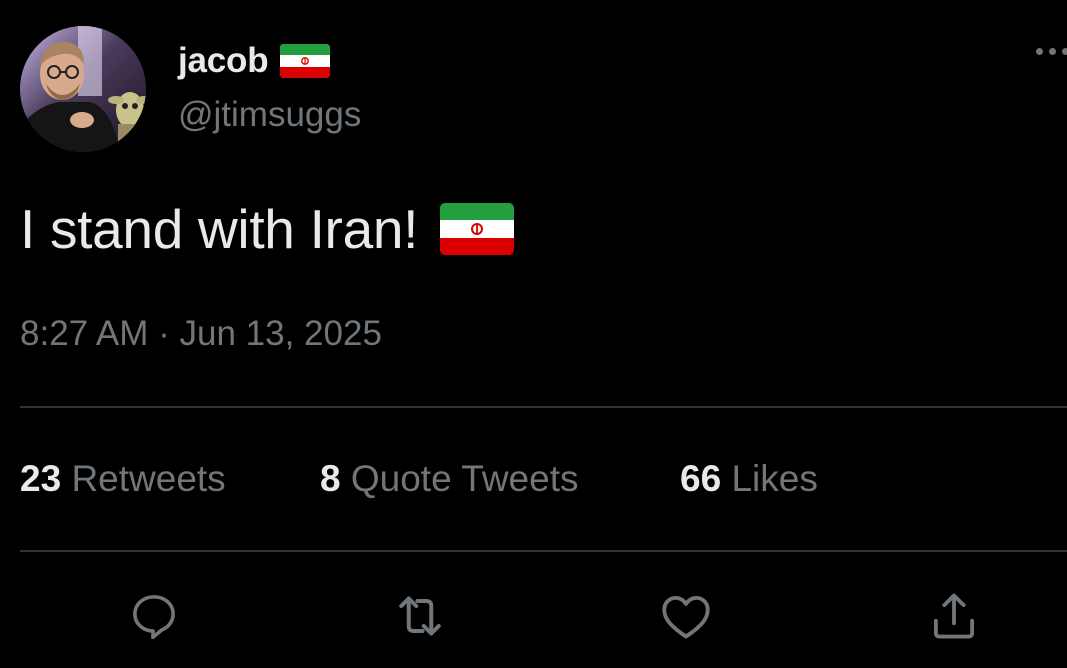 The width and height of the screenshot is (1067, 668). What do you see at coordinates (41, 478) in the screenshot?
I see `retweets-count: 23` at bounding box center [41, 478].